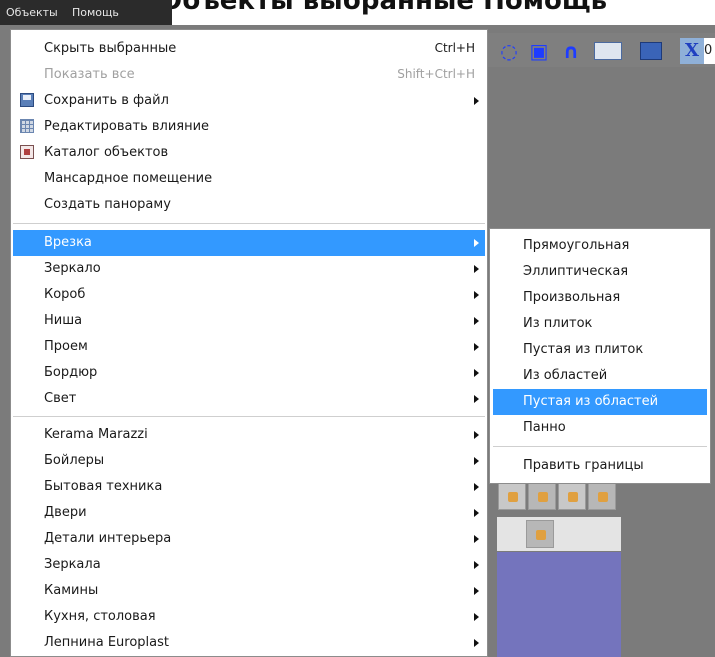  Describe the element at coordinates (249, 461) in the screenshot. I see `menu-item-boilers: Бойлеры` at that location.